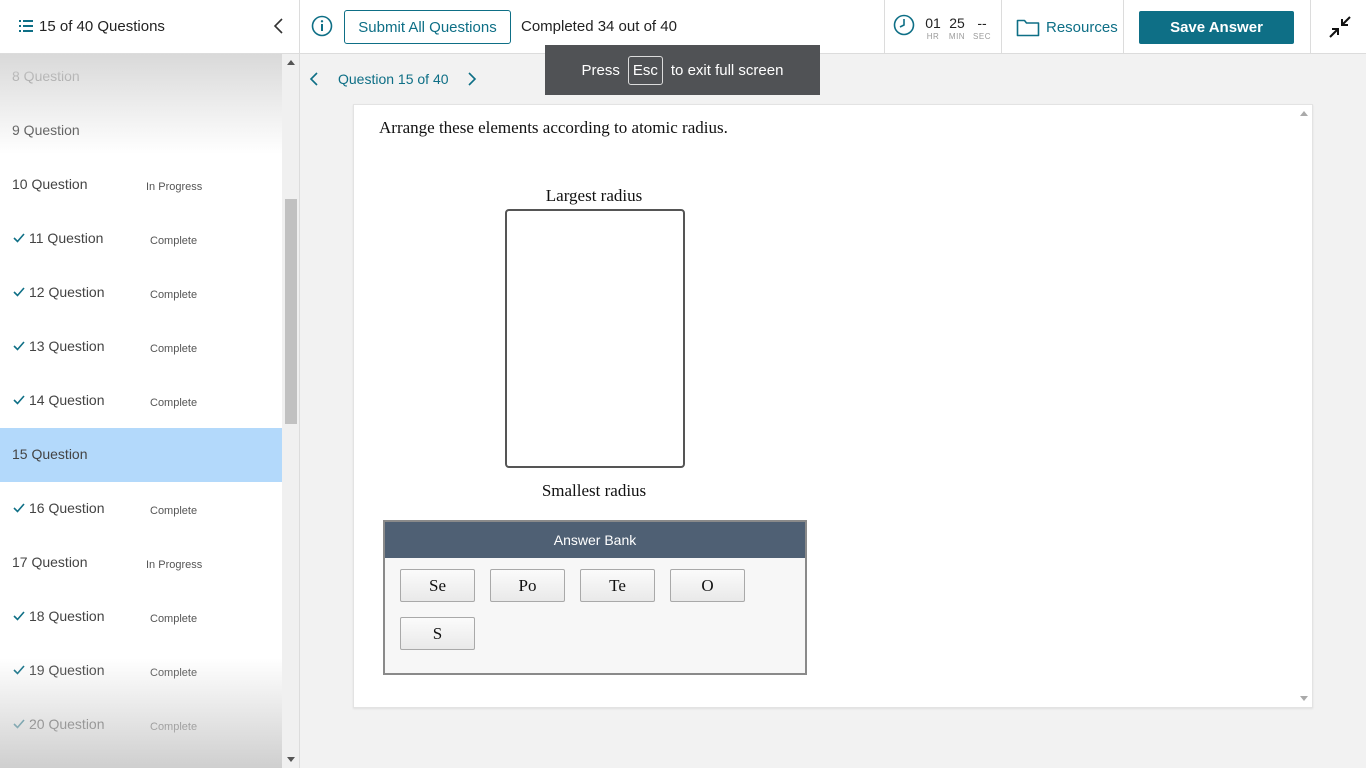 The width and height of the screenshot is (1366, 768). I want to click on esc-key-badge: Esc, so click(645, 70).